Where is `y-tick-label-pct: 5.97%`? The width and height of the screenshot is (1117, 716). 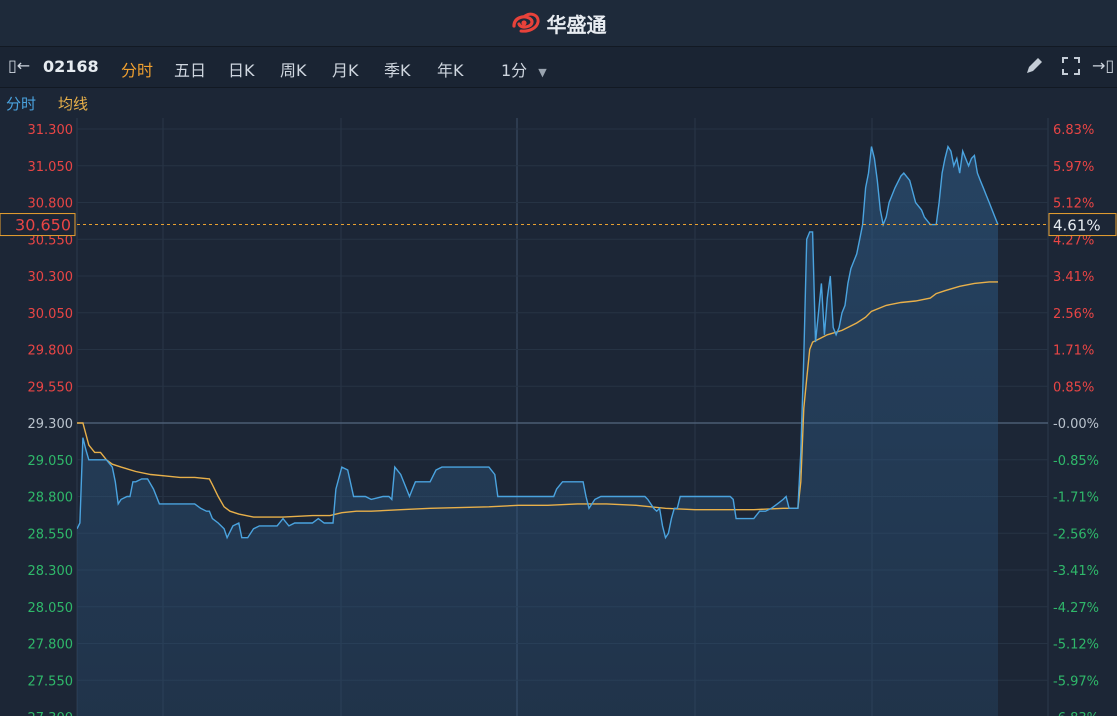 y-tick-label-pct: 5.97% is located at coordinates (1073, 167).